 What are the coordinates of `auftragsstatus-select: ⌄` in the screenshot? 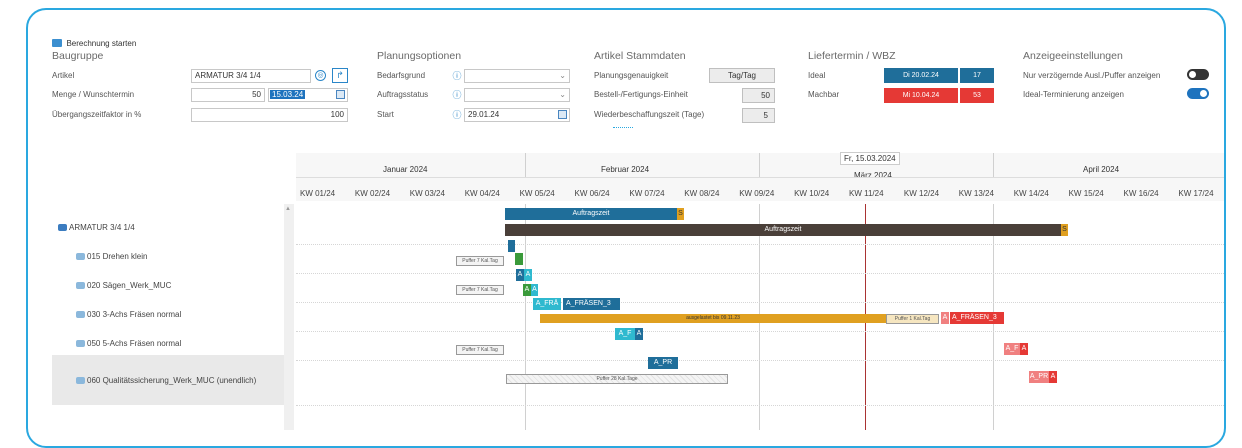 It's located at (517, 95).